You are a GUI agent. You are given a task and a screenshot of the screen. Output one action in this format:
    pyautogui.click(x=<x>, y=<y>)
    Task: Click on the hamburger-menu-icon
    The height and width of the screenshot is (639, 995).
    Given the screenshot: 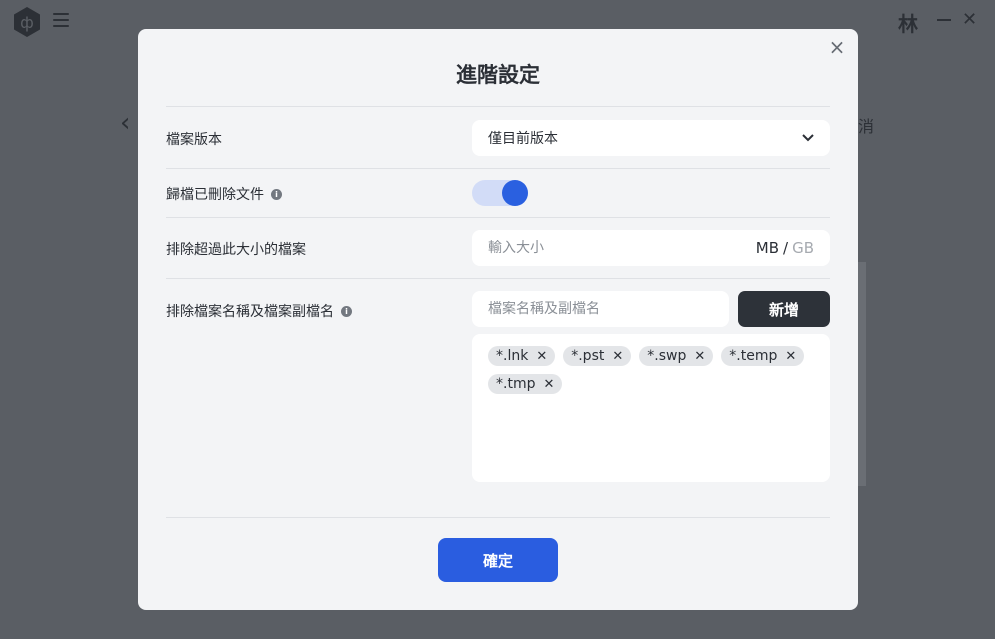 What is the action you would take?
    pyautogui.click(x=61, y=20)
    